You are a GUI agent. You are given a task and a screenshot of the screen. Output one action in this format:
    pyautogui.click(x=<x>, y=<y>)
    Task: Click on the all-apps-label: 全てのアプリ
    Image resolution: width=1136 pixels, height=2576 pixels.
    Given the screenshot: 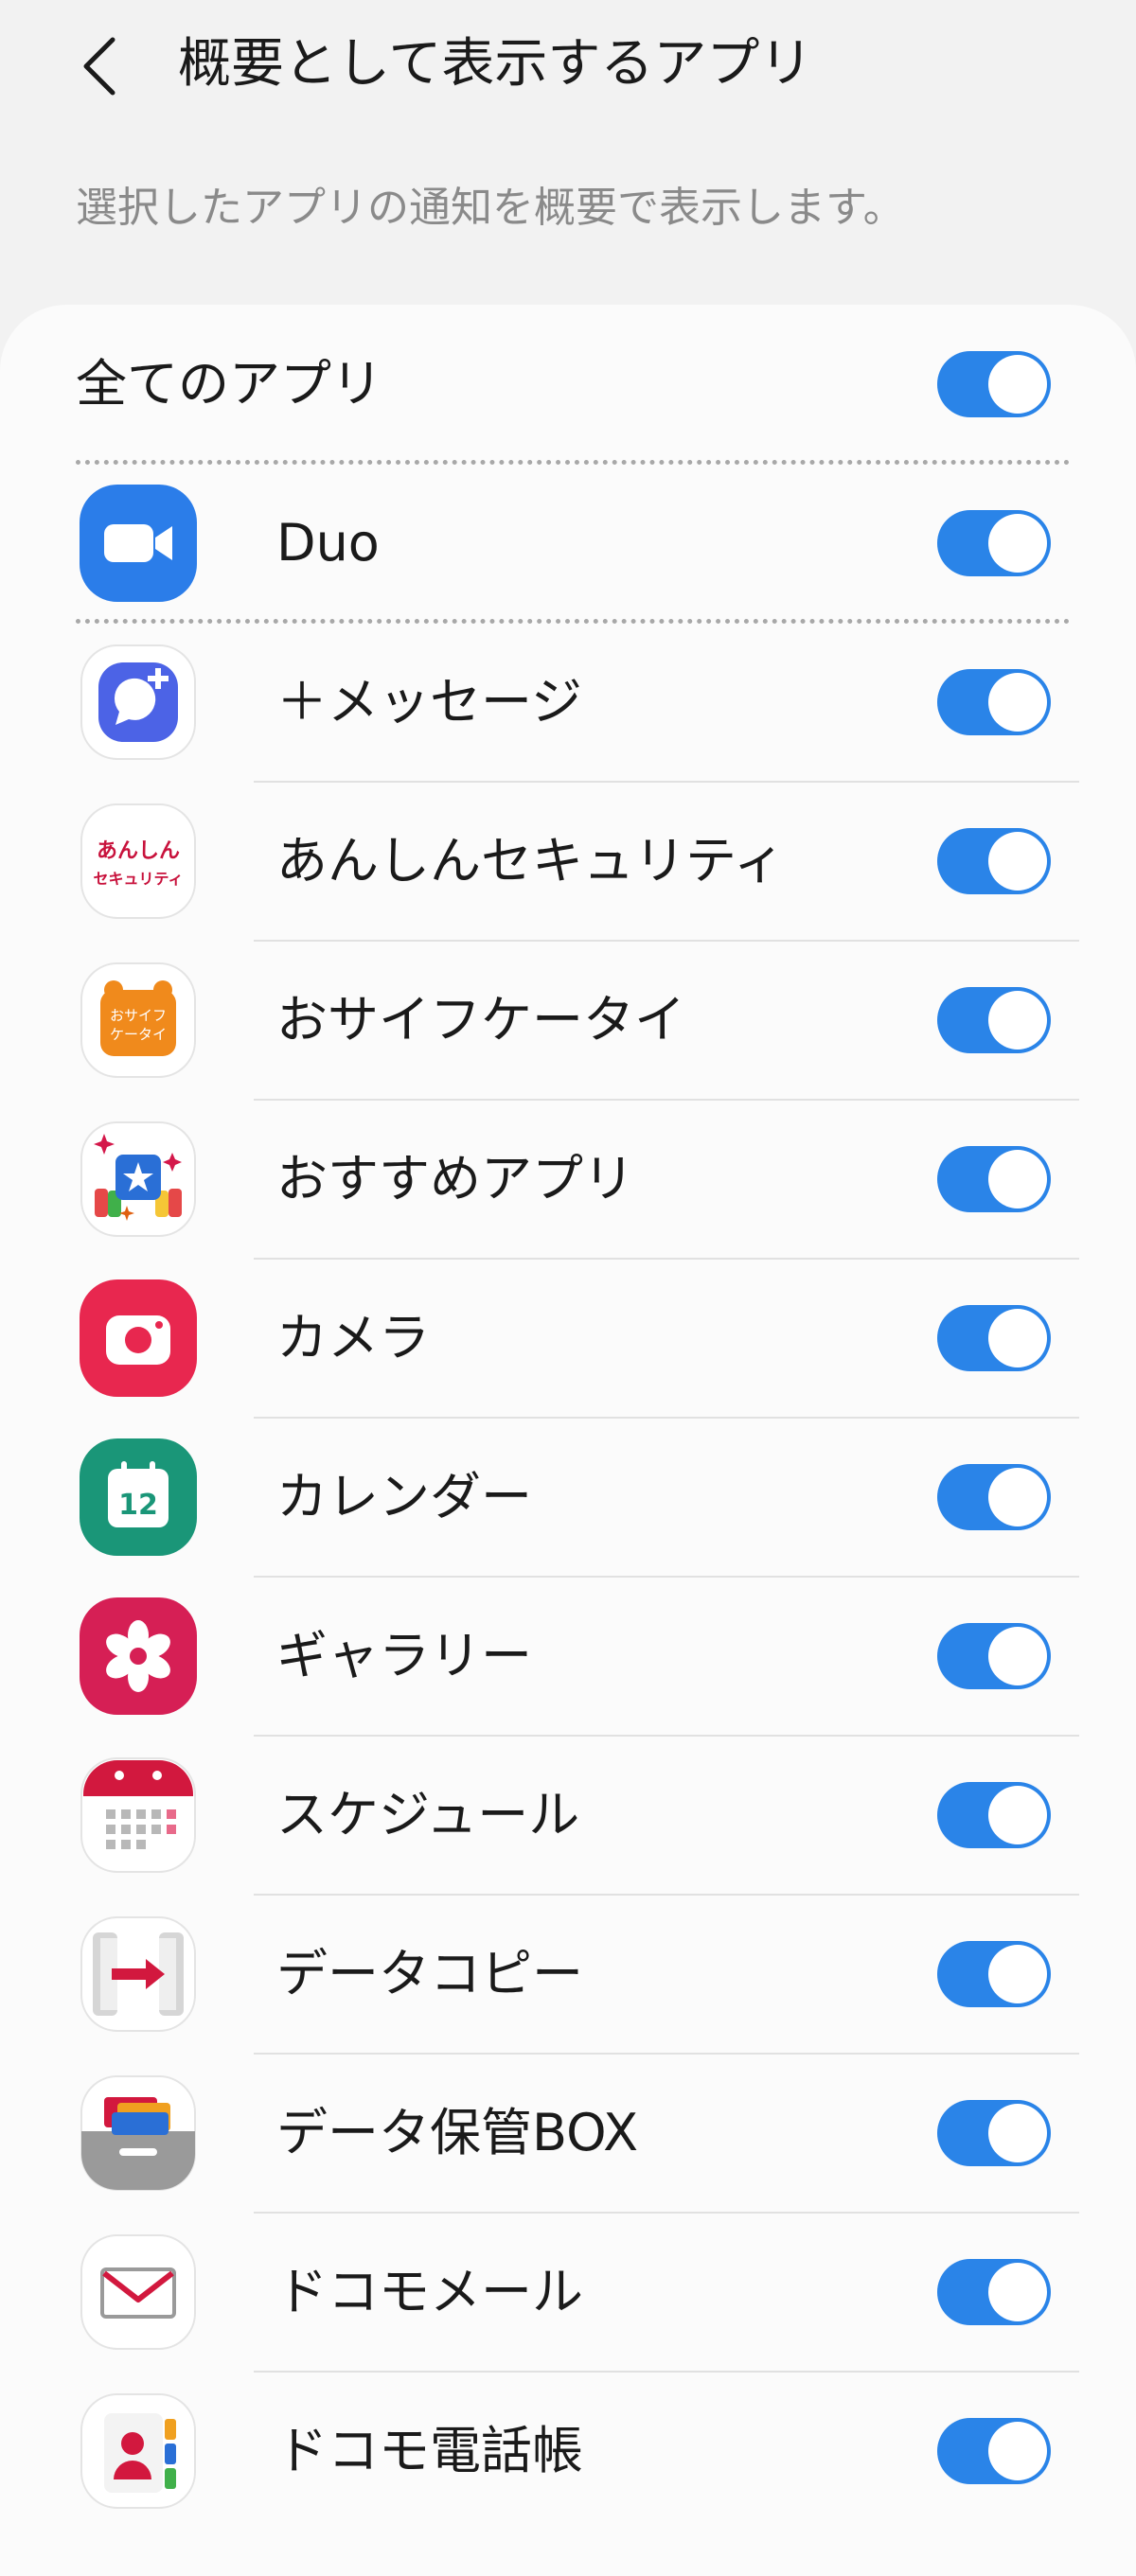 What is the action you would take?
    pyautogui.click(x=229, y=384)
    